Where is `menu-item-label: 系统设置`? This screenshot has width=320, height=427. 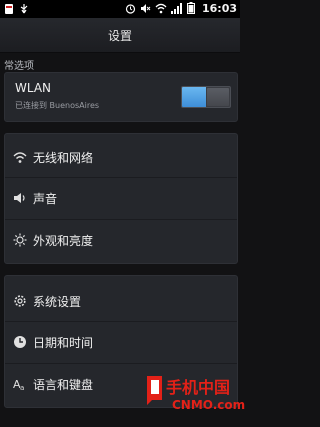 menu-item-label: 系统设置 is located at coordinates (57, 301).